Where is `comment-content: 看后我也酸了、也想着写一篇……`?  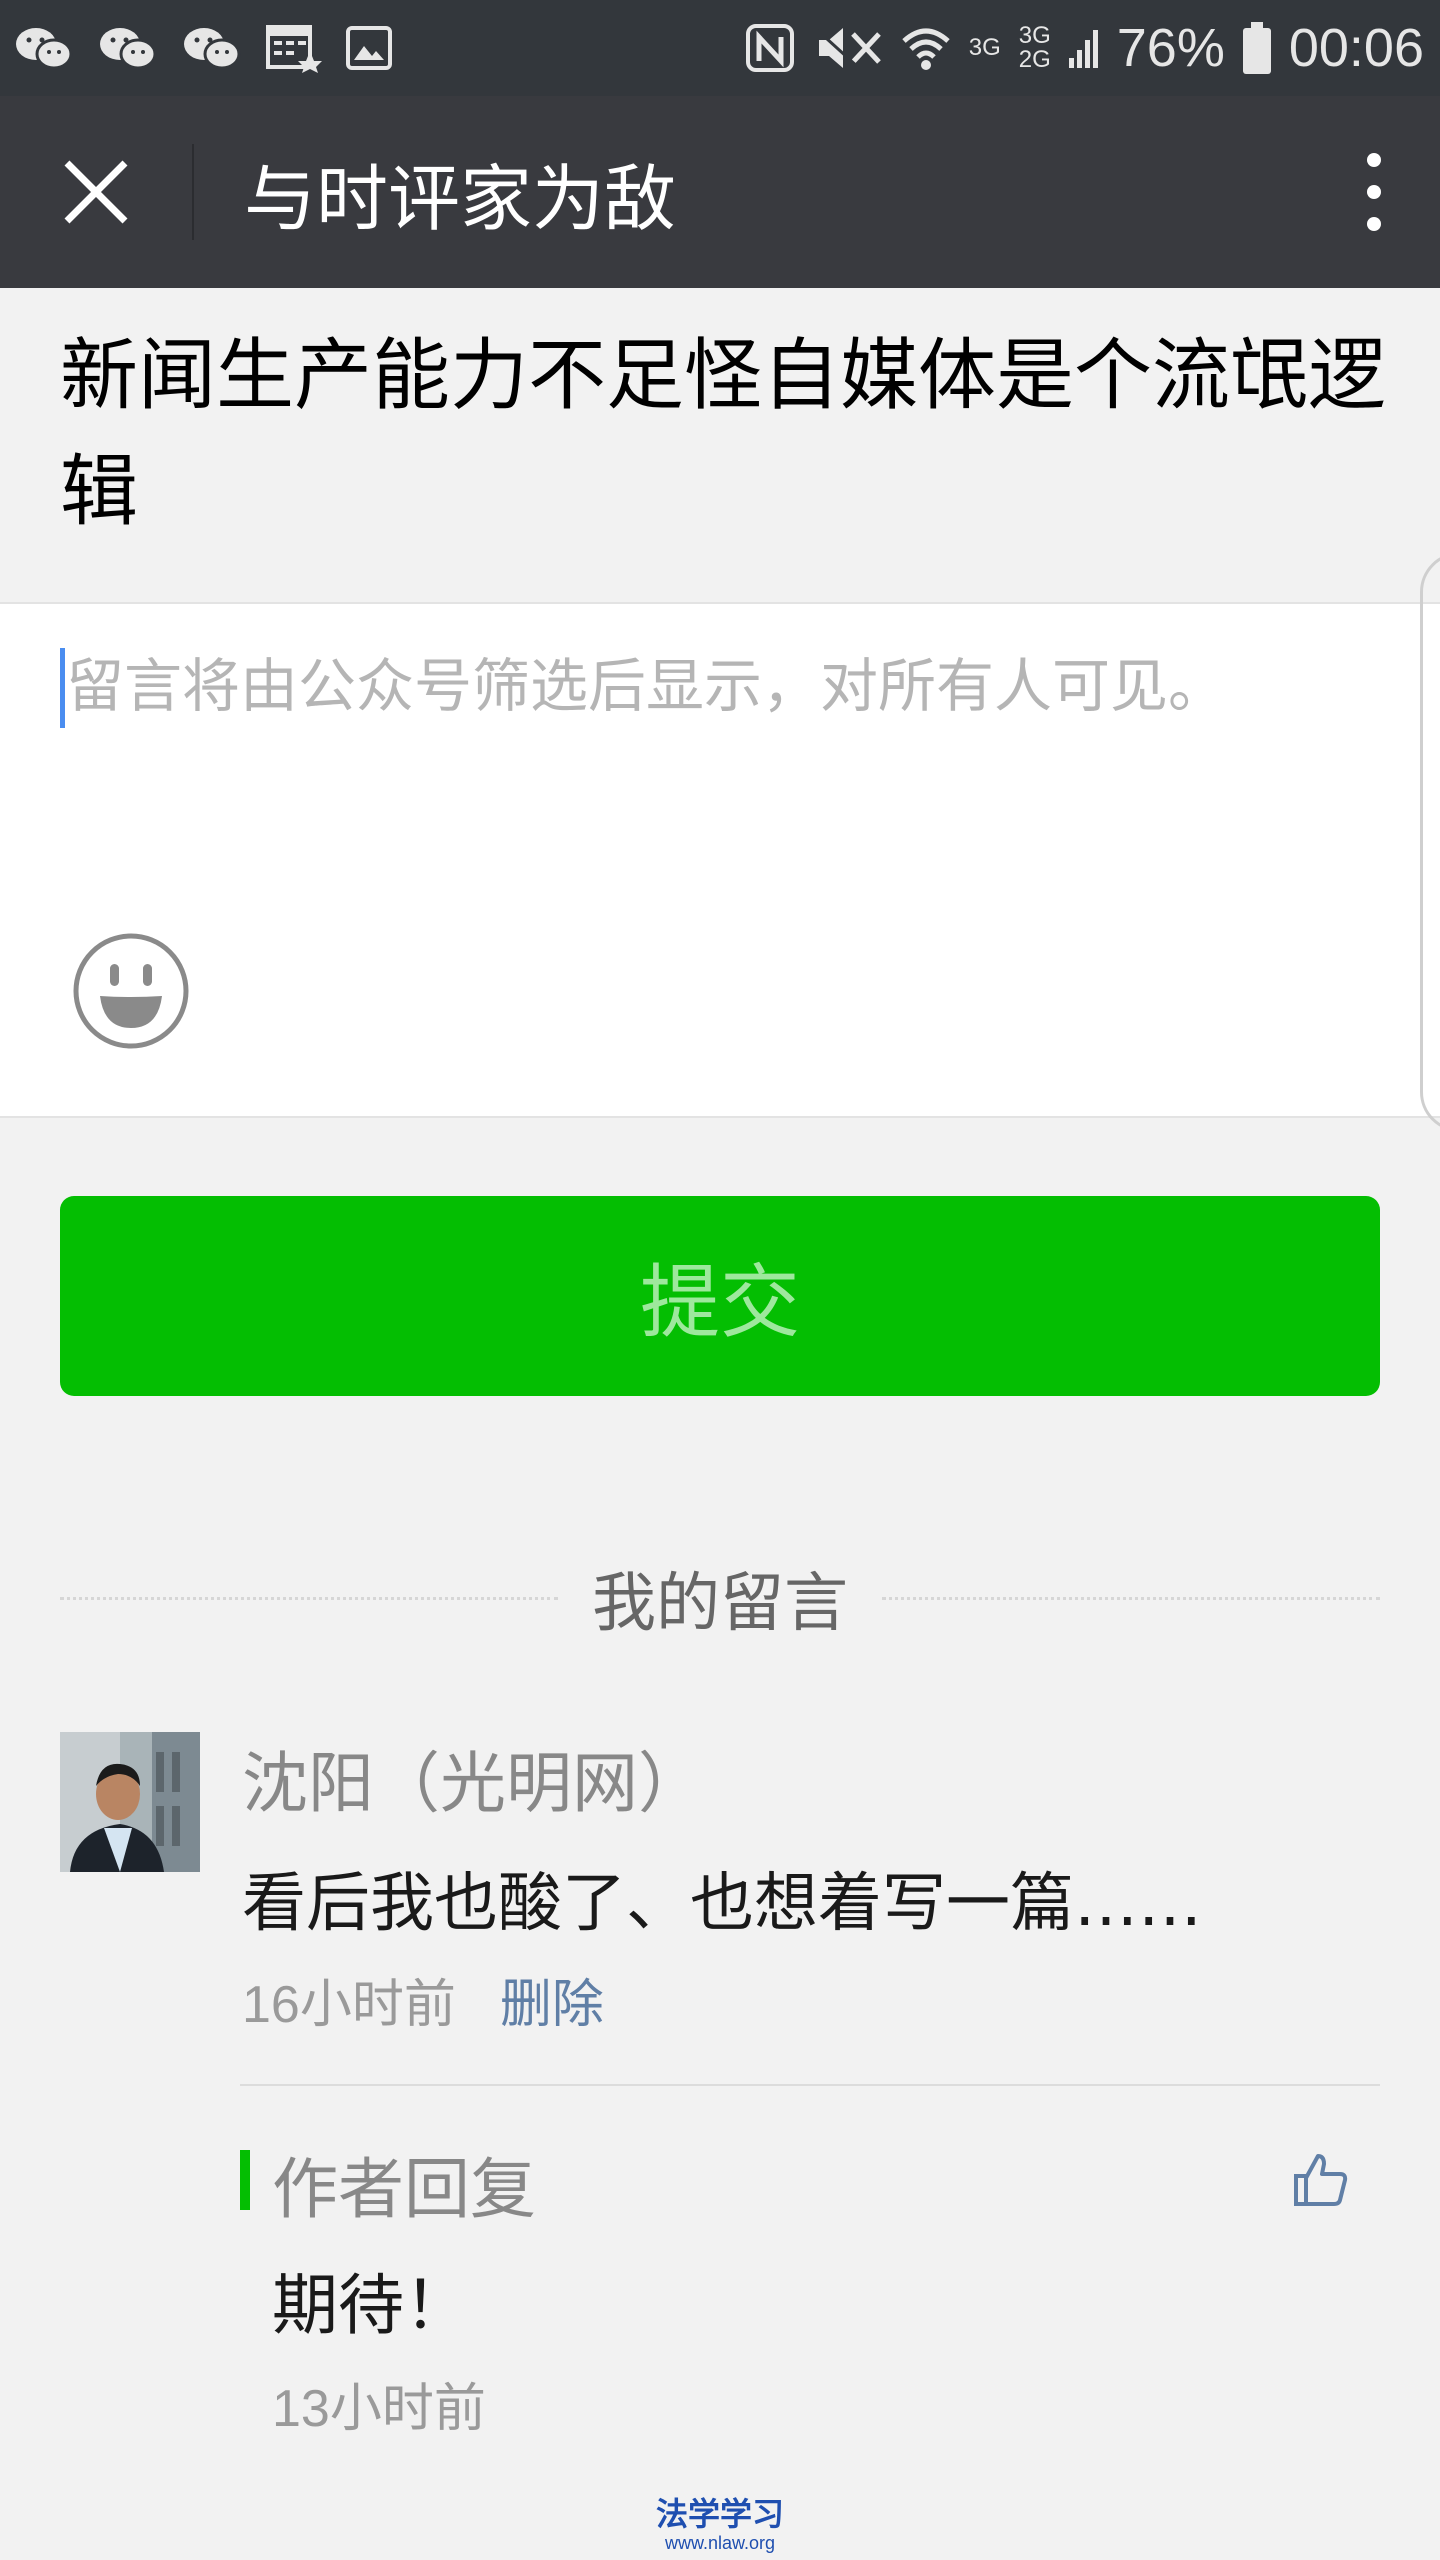 comment-content: 看后我也酸了、也想着写一篇…… is located at coordinates (722, 1904).